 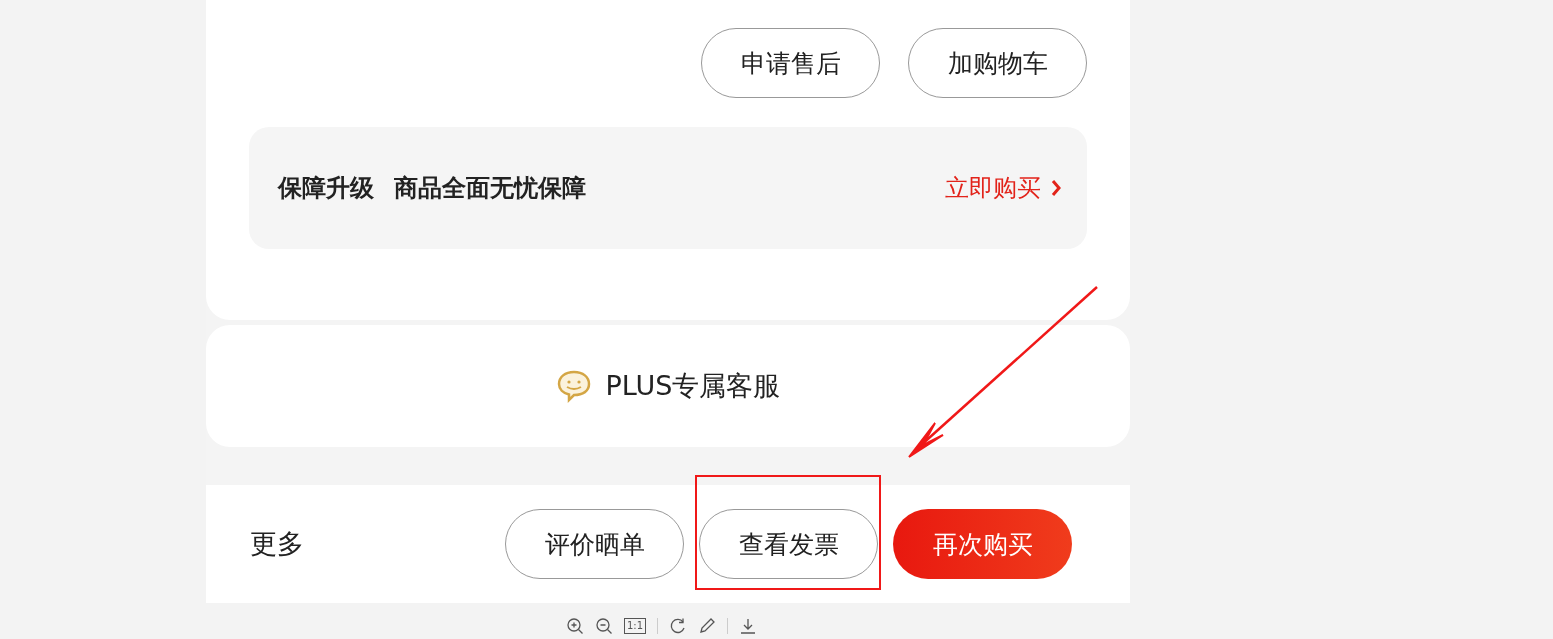 I want to click on outline-button: 查看发票, so click(x=788, y=544).